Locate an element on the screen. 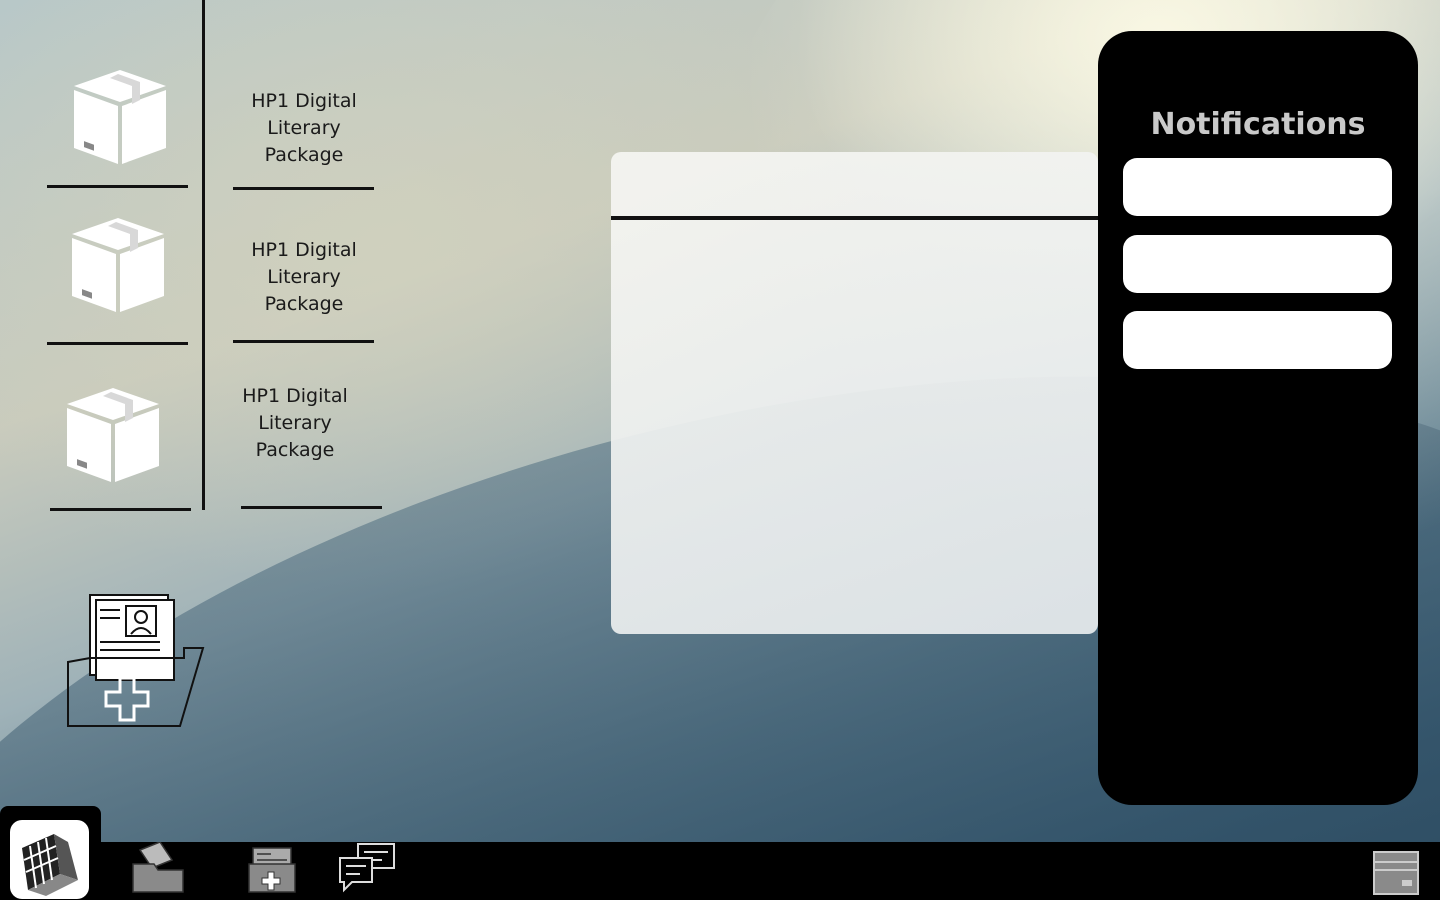 The image size is (1440, 903). notifications-title: Notifications is located at coordinates (1258, 124).